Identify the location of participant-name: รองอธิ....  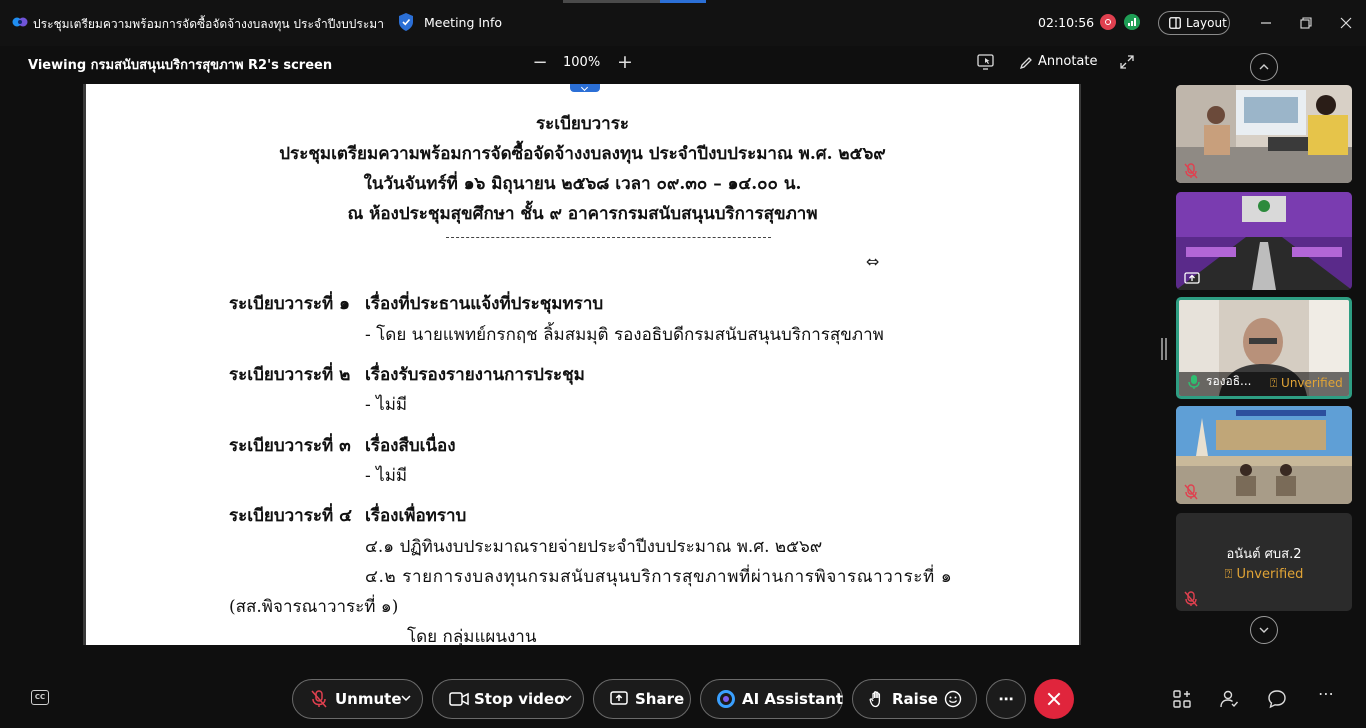
(1229, 381).